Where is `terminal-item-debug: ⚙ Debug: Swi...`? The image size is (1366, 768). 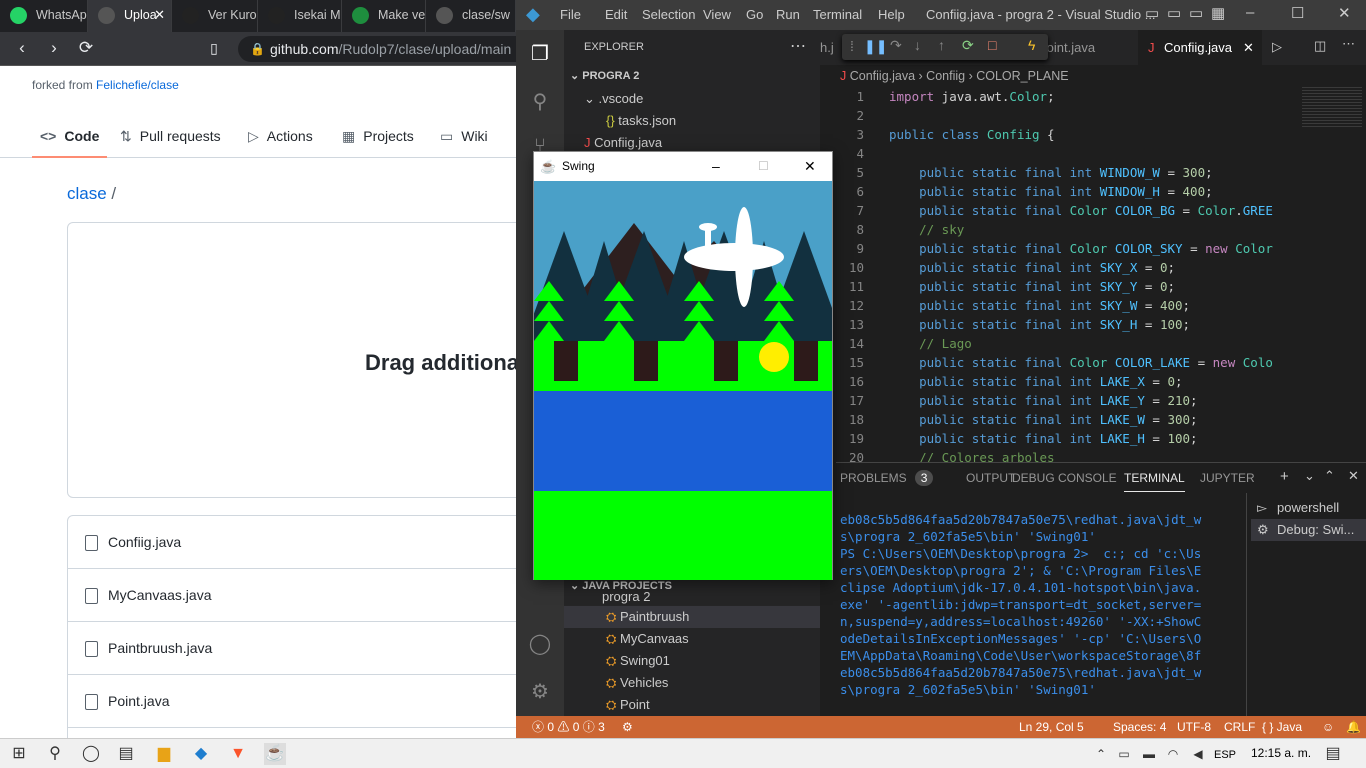 terminal-item-debug: ⚙ Debug: Swi... is located at coordinates (1308, 530).